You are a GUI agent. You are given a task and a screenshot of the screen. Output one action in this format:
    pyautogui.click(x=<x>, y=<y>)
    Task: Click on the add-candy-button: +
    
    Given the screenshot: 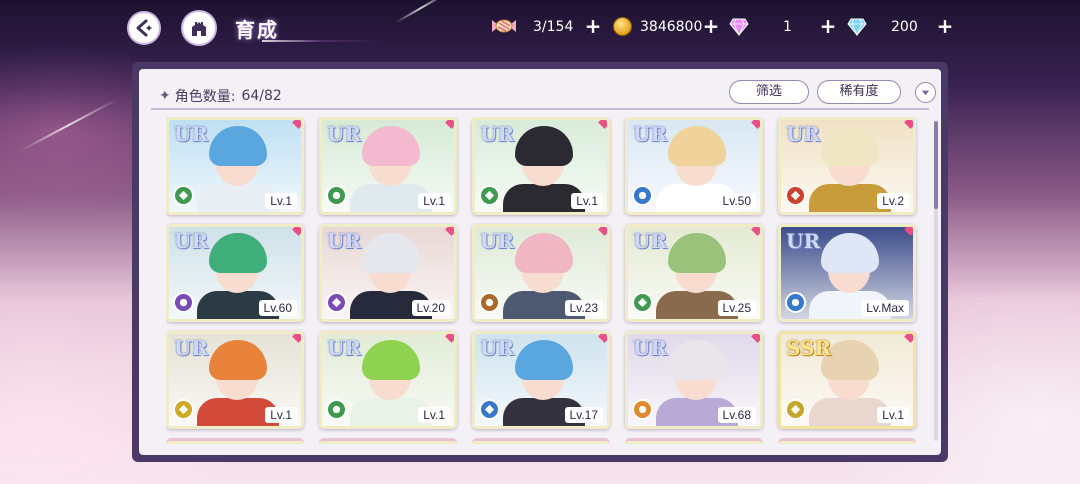 What is the action you would take?
    pyautogui.click(x=593, y=26)
    